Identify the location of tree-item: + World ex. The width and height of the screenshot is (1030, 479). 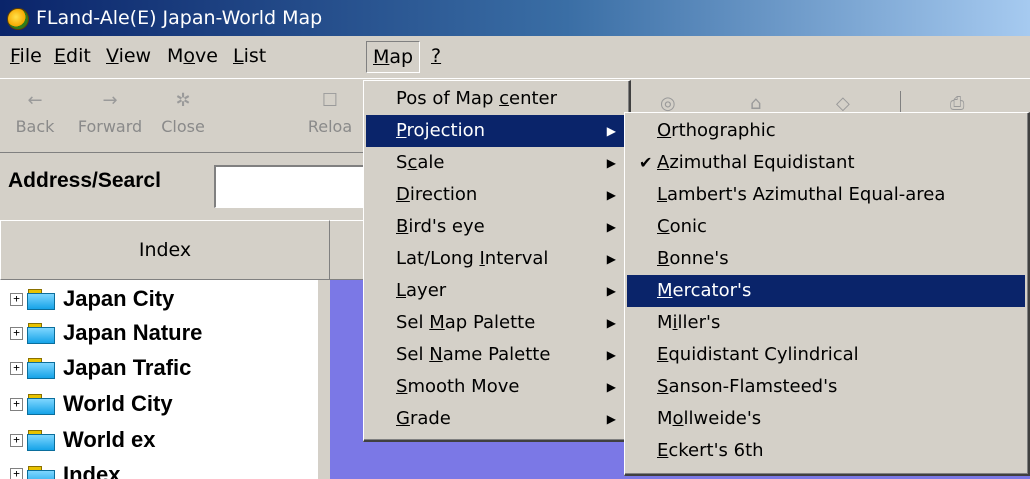
(83, 440).